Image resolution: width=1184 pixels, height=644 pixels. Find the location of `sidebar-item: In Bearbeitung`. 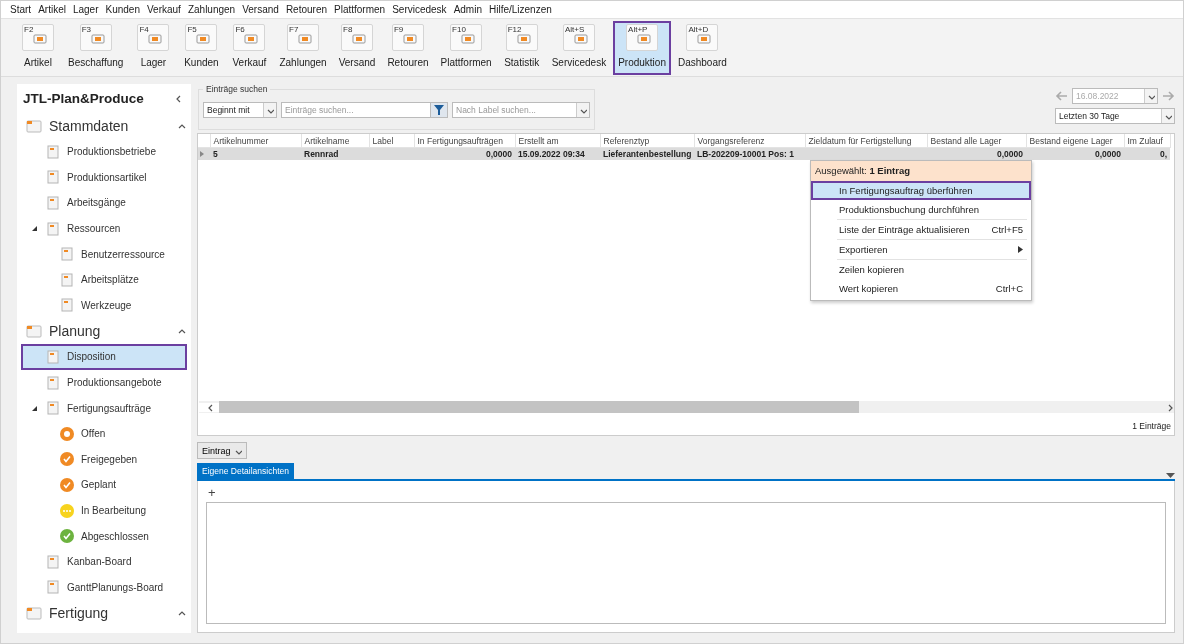

sidebar-item: In Bearbeitung is located at coordinates (104, 510).